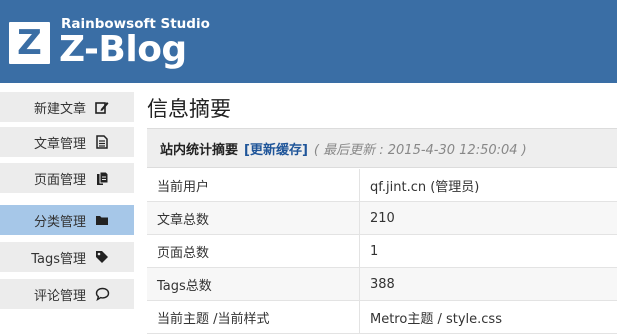 The width and height of the screenshot is (617, 334). I want to click on logo-letter: Z, so click(29, 43).